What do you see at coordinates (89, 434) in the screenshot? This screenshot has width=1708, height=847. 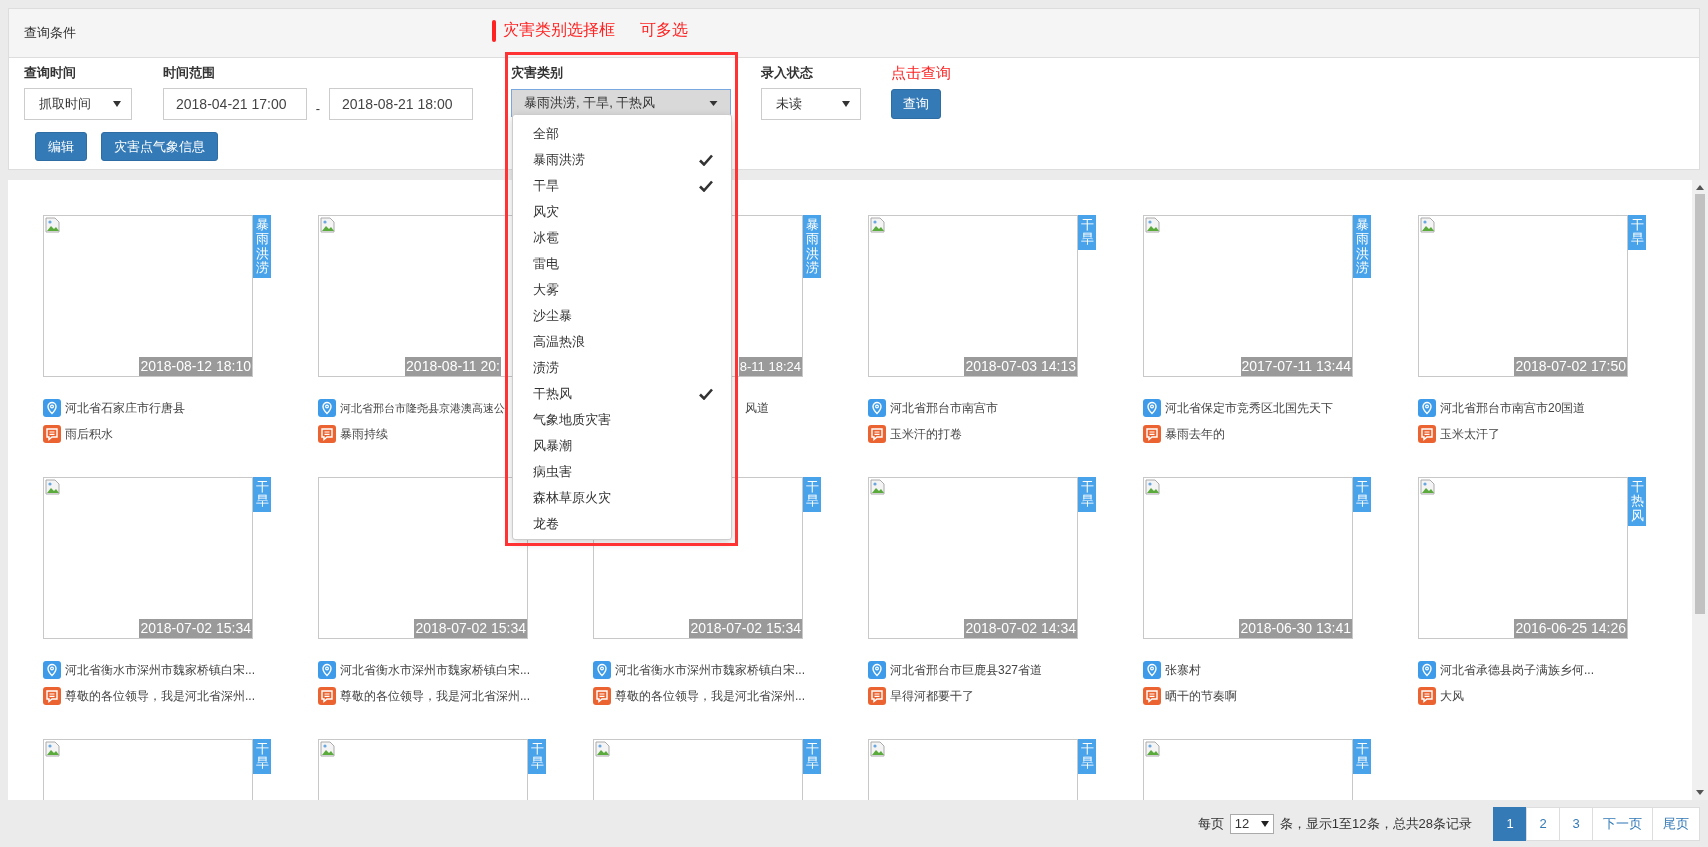 I see `description-text: 雨后积水` at bounding box center [89, 434].